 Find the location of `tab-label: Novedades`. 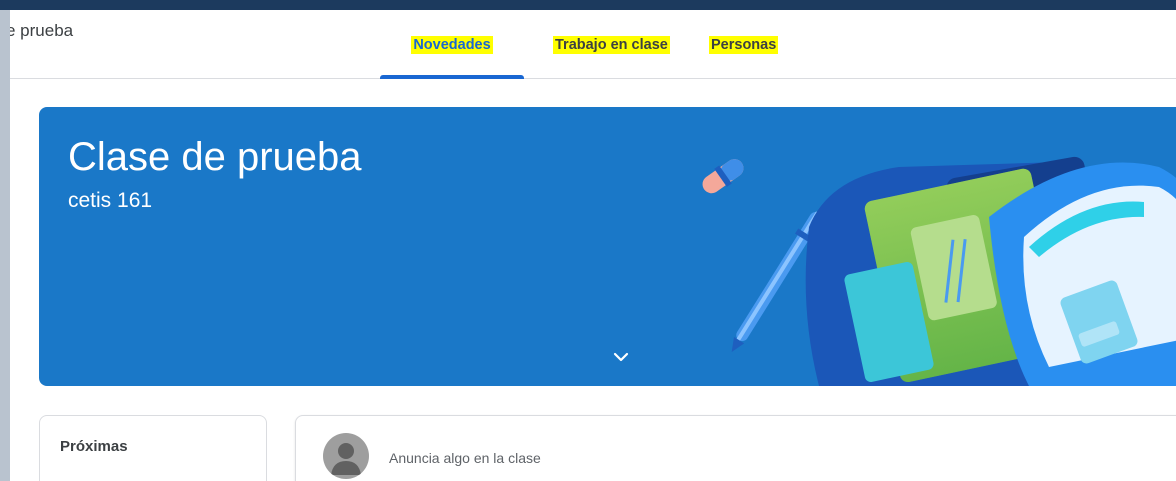

tab-label: Novedades is located at coordinates (452, 44).